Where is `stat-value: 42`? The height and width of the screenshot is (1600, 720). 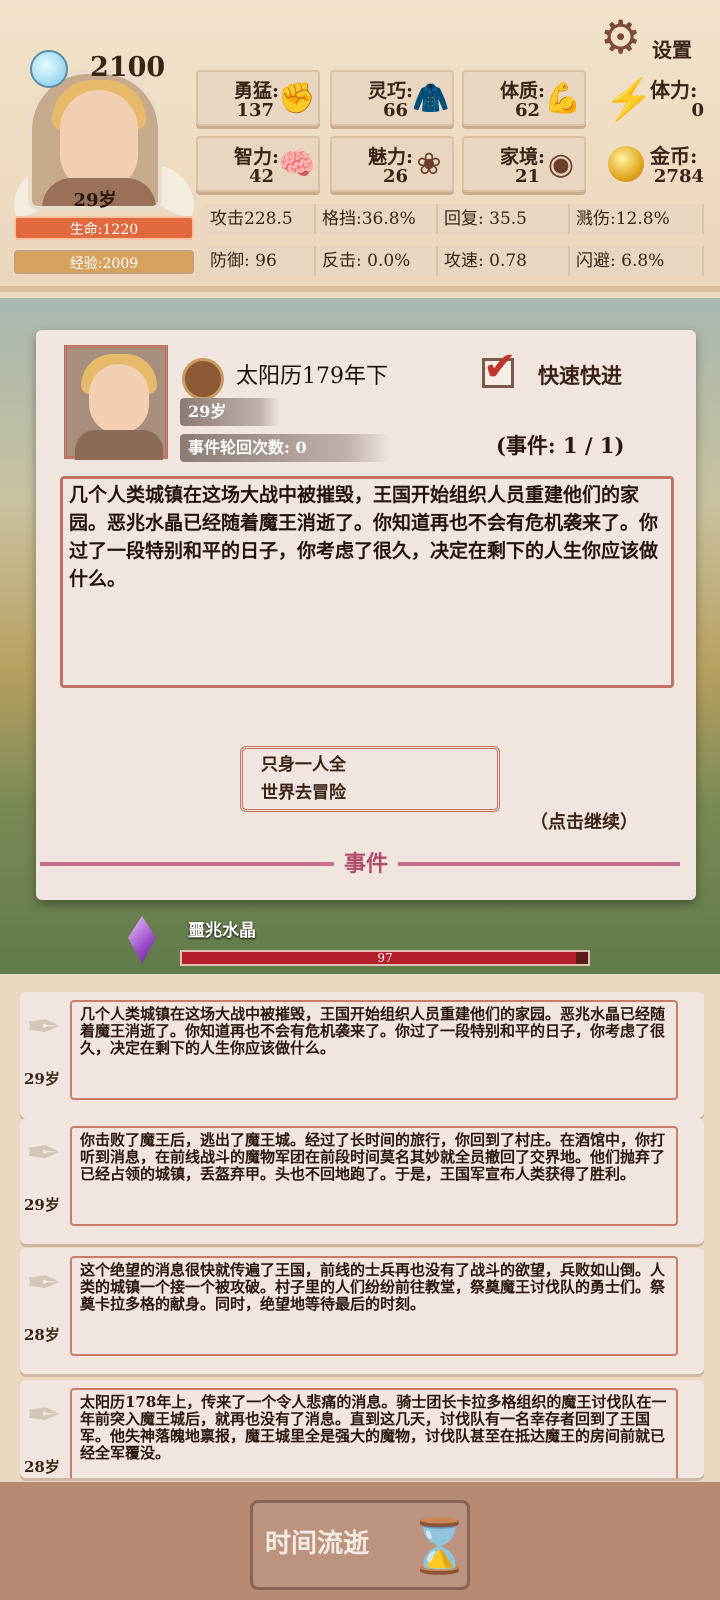
stat-value: 42 is located at coordinates (261, 176).